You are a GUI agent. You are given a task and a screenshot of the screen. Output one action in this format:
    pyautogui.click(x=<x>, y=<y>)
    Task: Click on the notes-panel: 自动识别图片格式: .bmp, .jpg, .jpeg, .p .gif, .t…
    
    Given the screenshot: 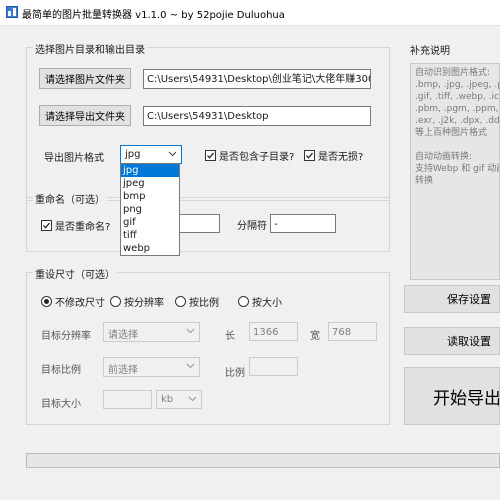 What is the action you would take?
    pyautogui.click(x=455, y=171)
    